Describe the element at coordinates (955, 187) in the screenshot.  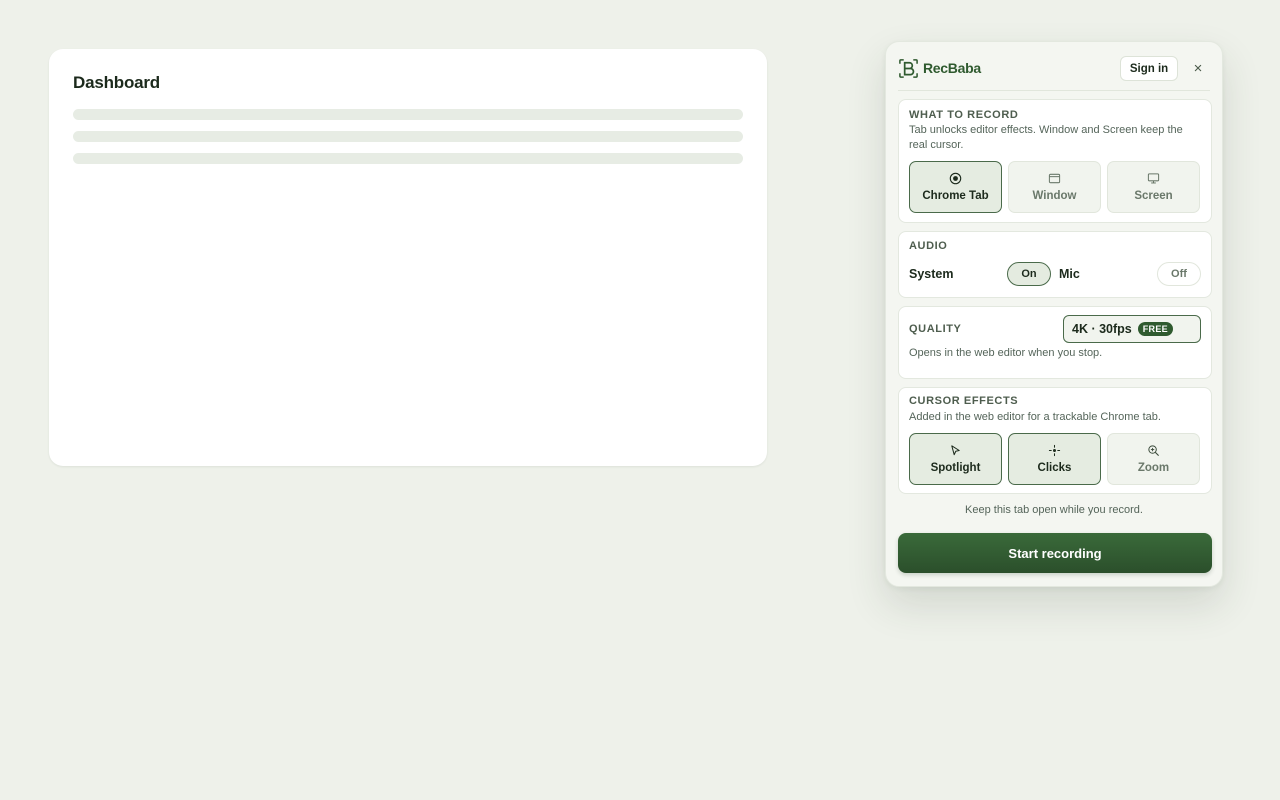
I see `source-chrome-tab: Chrome Tab` at that location.